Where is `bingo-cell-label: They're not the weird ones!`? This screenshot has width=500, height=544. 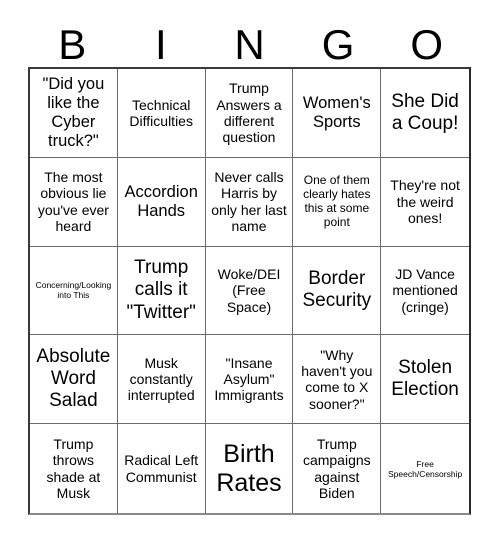 bingo-cell-label: They're not the weird ones! is located at coordinates (425, 201).